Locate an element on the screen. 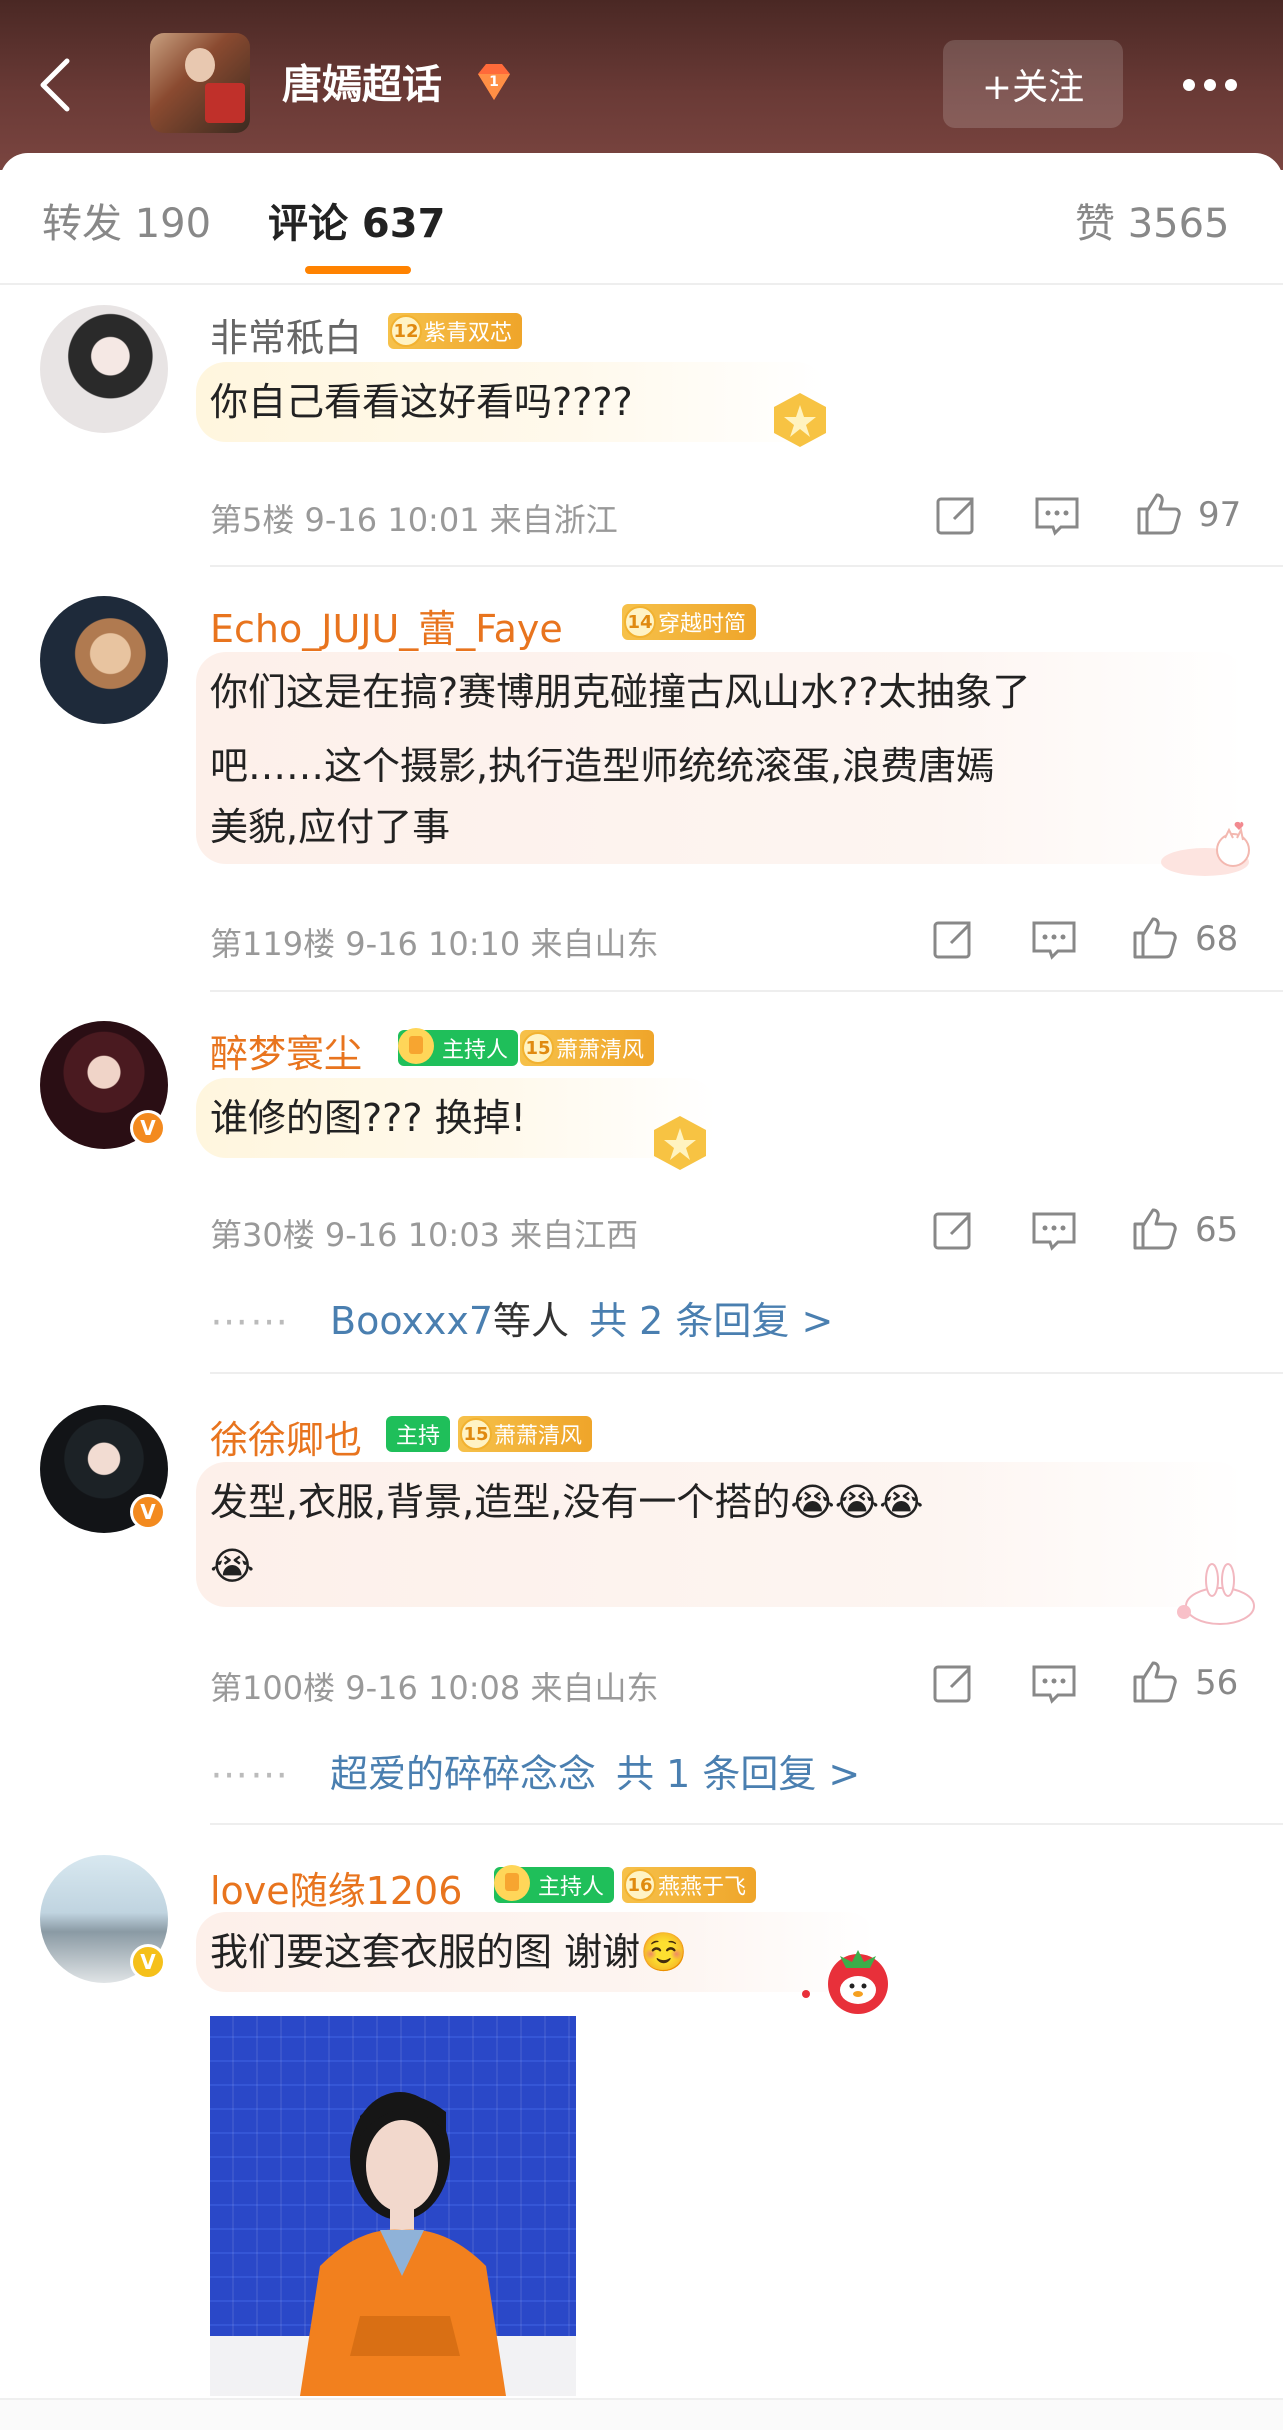 The height and width of the screenshot is (2430, 1283). fan-level-number: 12 is located at coordinates (406, 331).